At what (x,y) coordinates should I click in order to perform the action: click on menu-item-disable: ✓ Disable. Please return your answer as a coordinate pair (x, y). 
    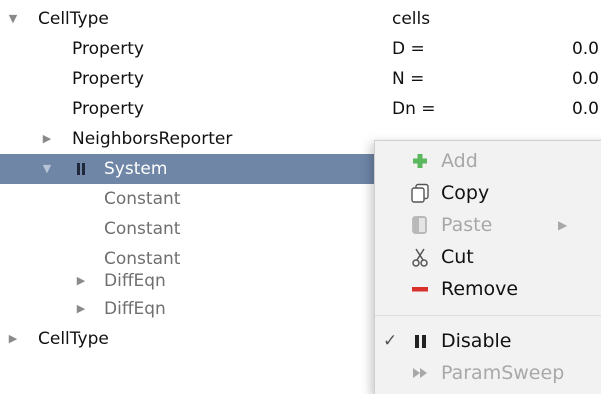
    Looking at the image, I should click on (488, 341).